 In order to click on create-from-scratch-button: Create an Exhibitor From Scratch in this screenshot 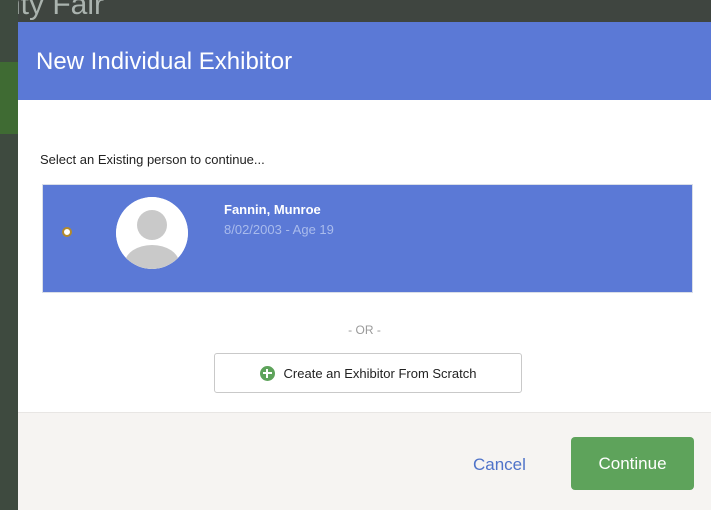, I will do `click(368, 373)`.